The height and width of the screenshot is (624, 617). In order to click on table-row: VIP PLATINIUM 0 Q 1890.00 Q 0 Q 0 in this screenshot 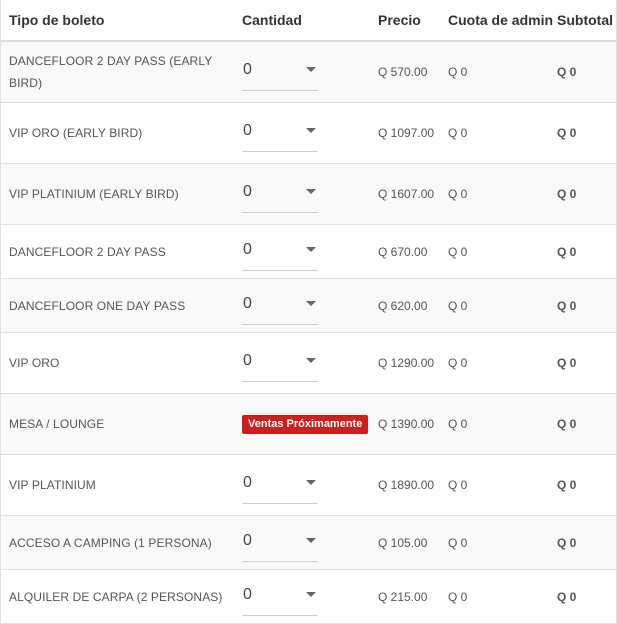, I will do `click(308, 485)`.